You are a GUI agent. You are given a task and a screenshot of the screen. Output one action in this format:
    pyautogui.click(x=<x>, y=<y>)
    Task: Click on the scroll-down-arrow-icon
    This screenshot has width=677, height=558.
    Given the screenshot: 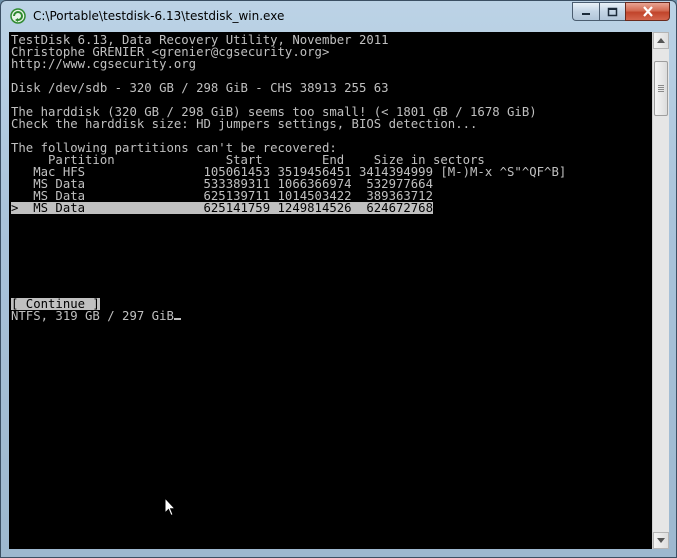 What is the action you would take?
    pyautogui.click(x=661, y=540)
    